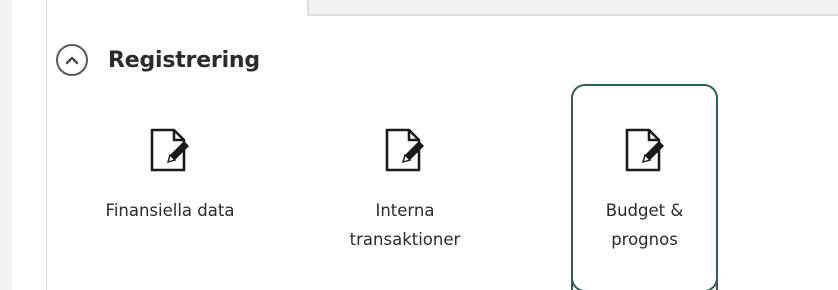 The image size is (838, 290). What do you see at coordinates (644, 187) in the screenshot?
I see `tile-budget-prognos: Budget & prognos` at bounding box center [644, 187].